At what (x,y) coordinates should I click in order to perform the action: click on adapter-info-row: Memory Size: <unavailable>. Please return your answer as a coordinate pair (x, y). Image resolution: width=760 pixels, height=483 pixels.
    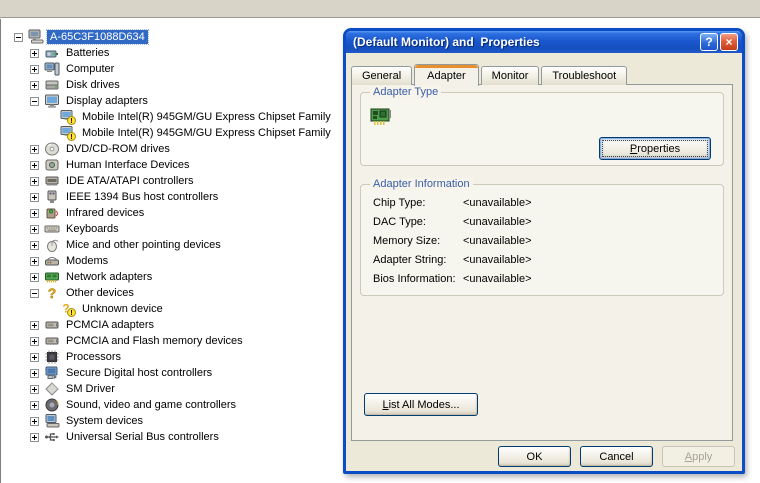
    Looking at the image, I should click on (544, 241).